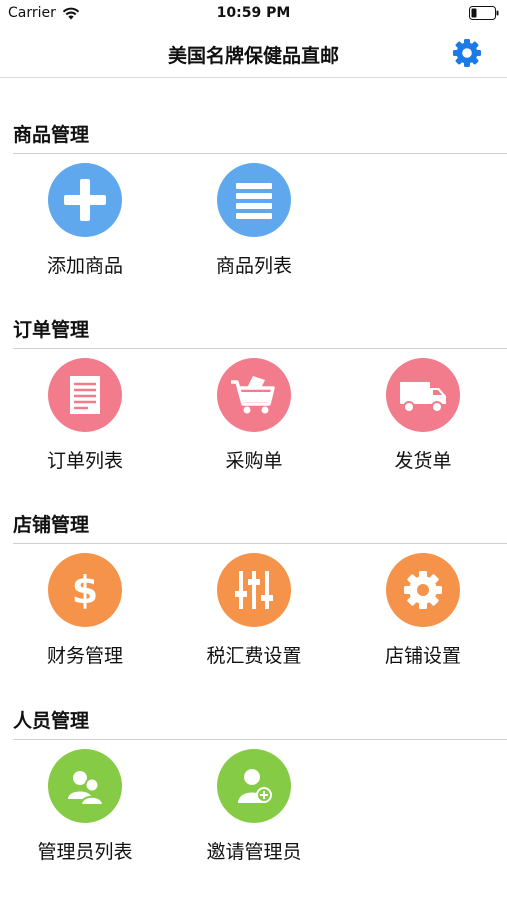 The height and width of the screenshot is (900, 507). I want to click on tax-settings-icon-circle, so click(254, 590).